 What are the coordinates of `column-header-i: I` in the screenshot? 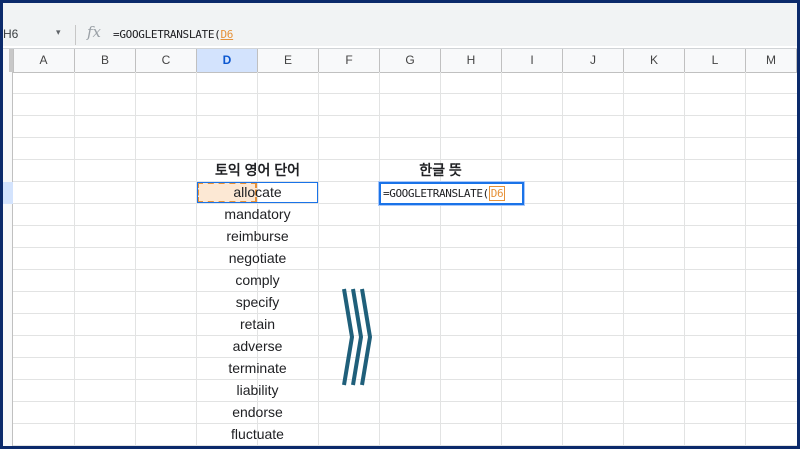 It's located at (532, 60).